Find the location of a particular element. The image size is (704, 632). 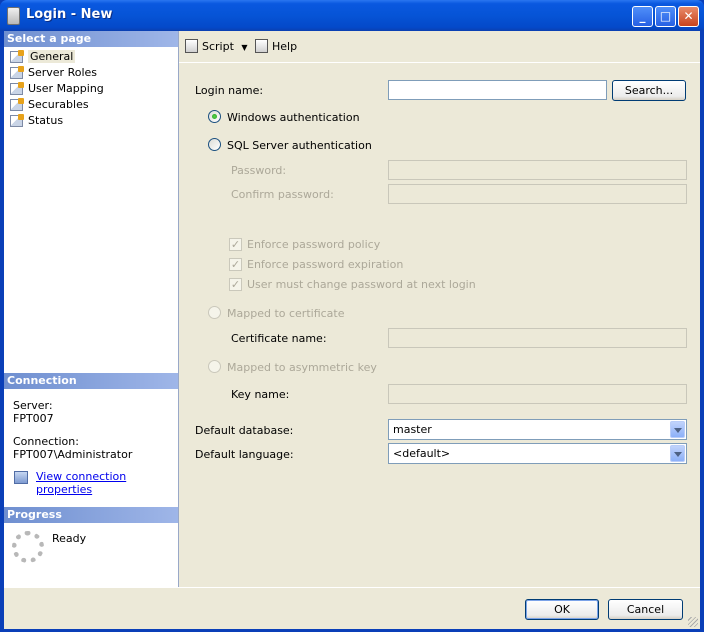

login-name-input is located at coordinates (497, 90).